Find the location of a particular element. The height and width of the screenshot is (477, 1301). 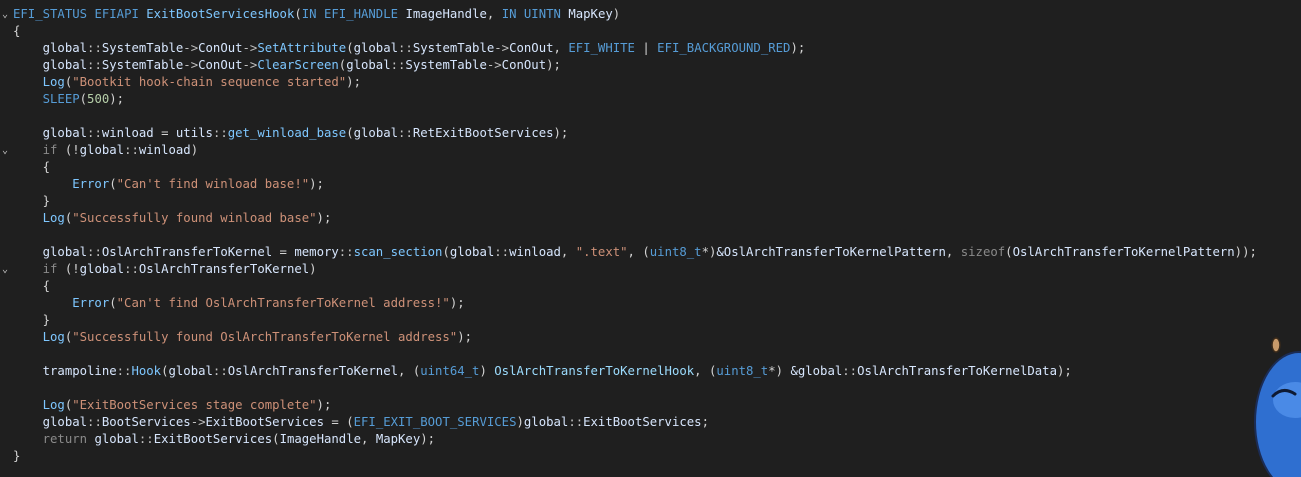

code-token: = is located at coordinates (283, 252).